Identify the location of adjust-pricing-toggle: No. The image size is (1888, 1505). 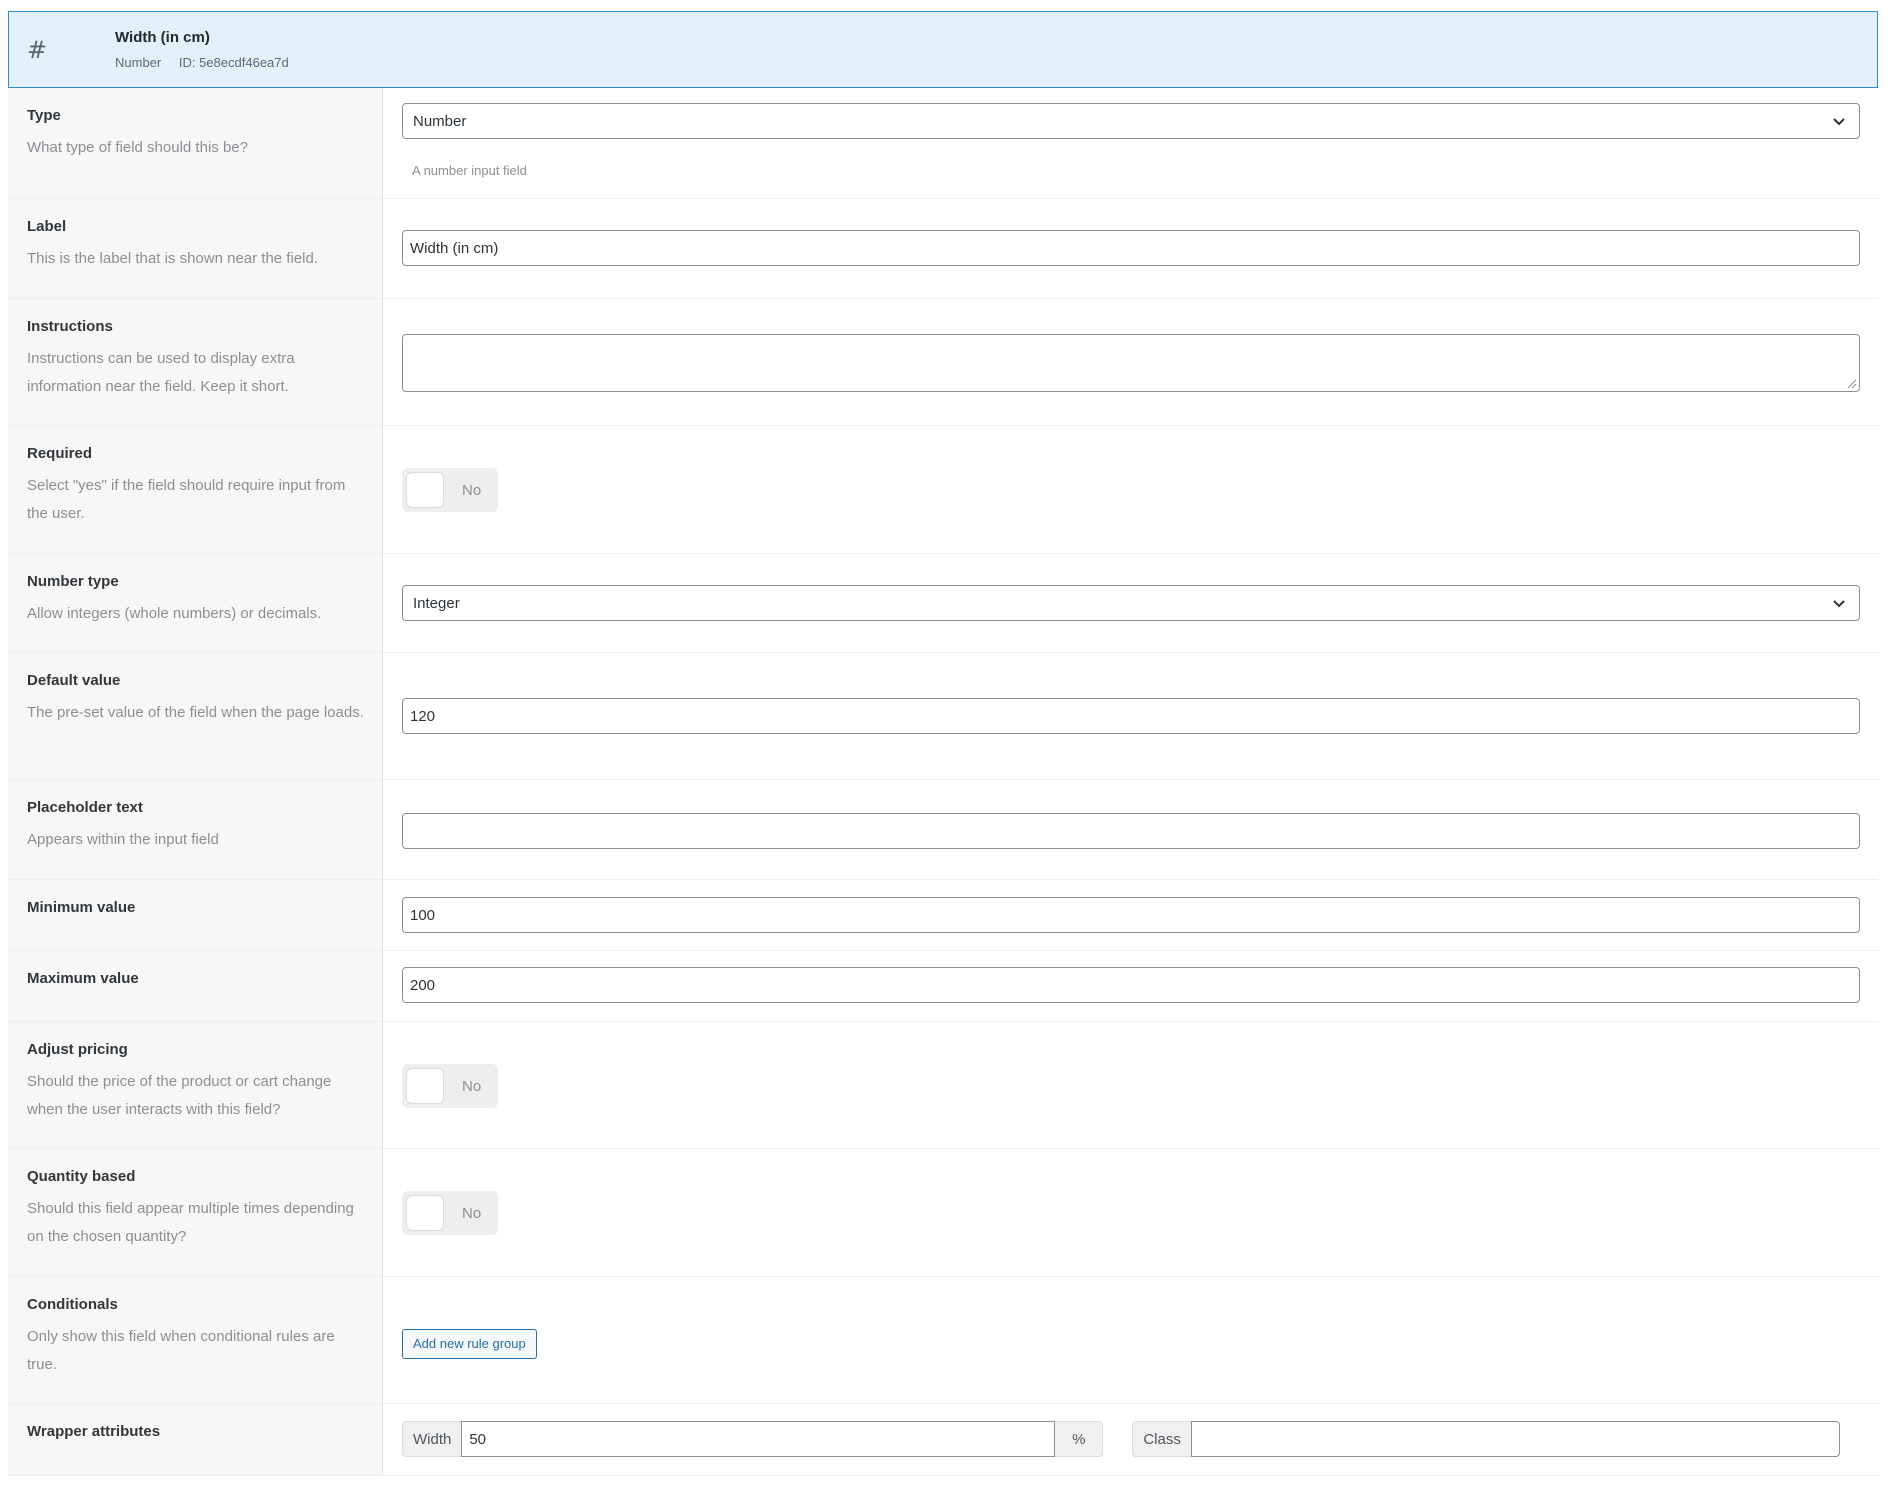
(450, 1086).